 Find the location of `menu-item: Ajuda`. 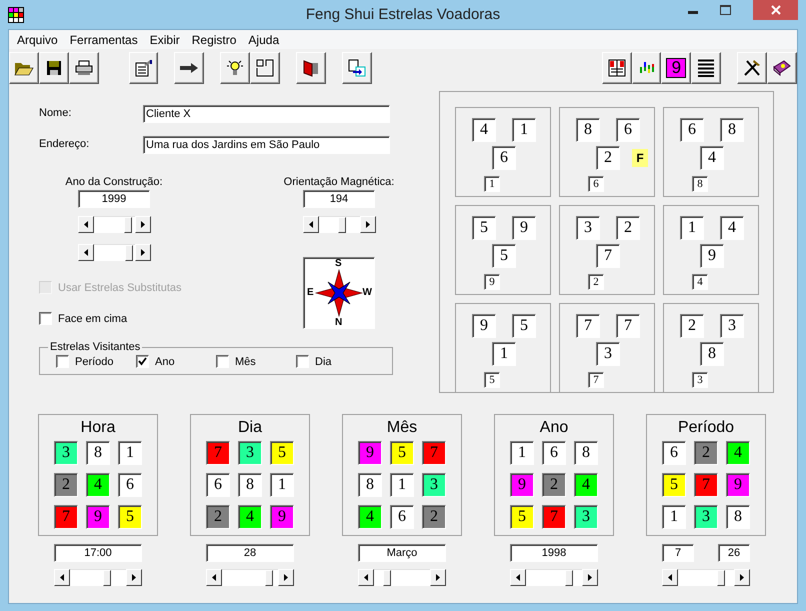

menu-item: Ajuda is located at coordinates (264, 39).